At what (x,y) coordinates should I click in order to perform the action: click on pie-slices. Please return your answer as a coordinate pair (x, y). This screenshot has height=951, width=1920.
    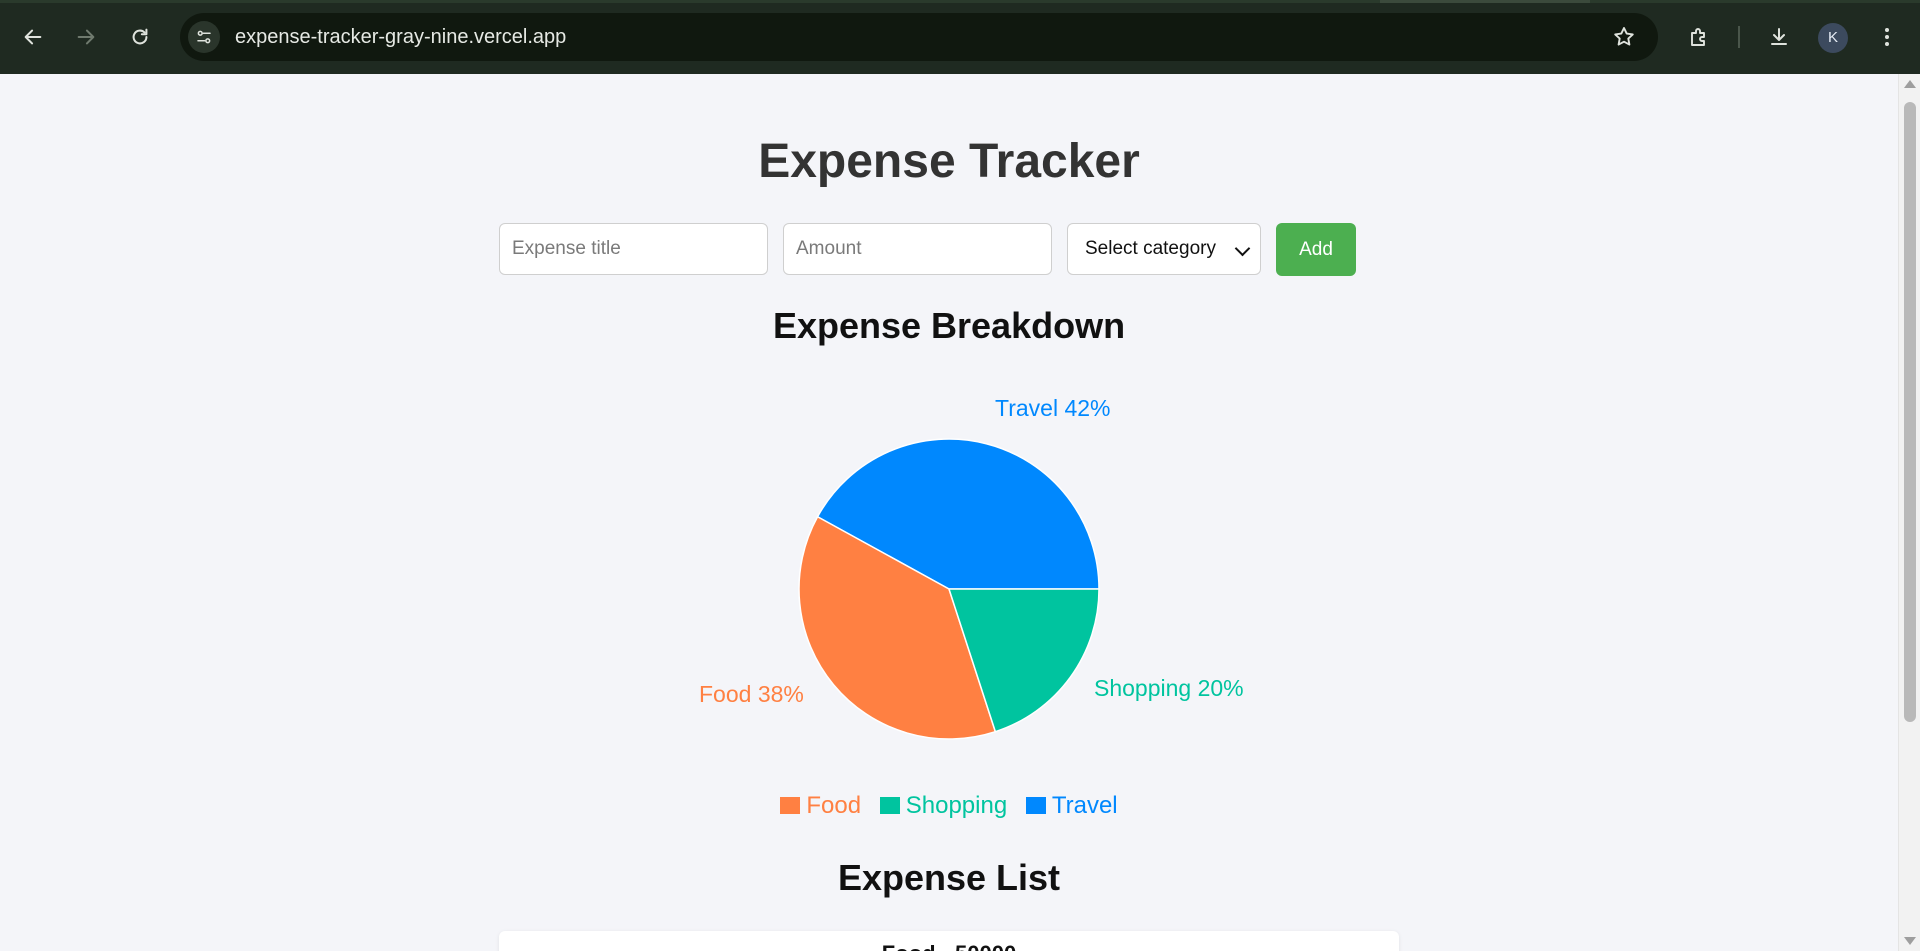
    Looking at the image, I should click on (949, 589).